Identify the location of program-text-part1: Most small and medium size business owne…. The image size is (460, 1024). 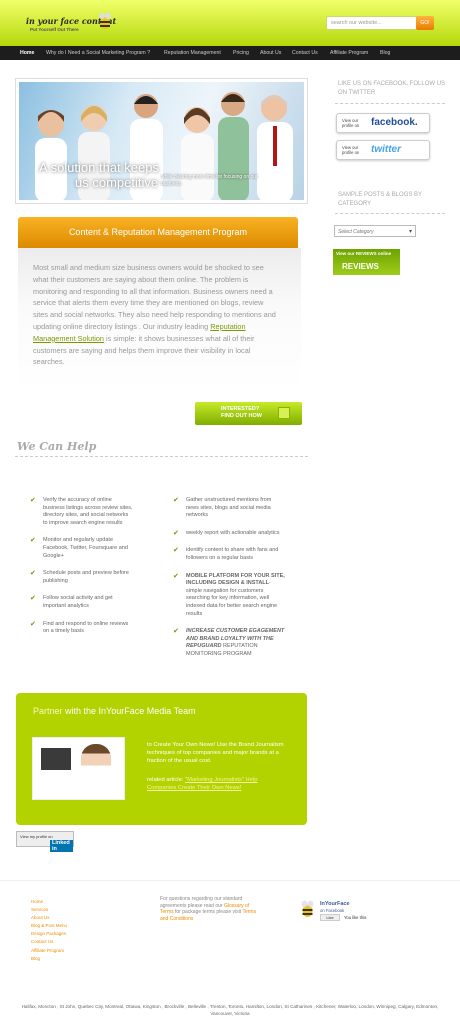
(154, 297).